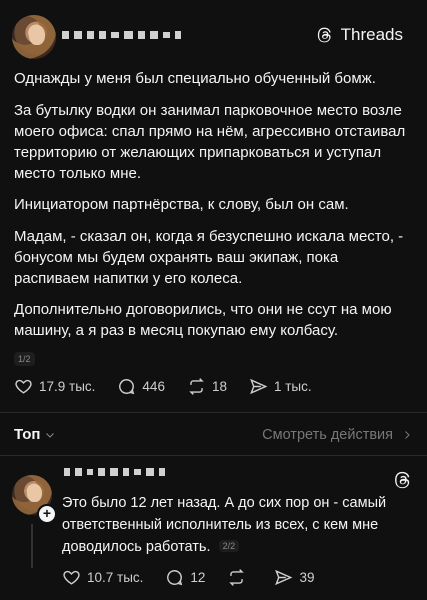 Image resolution: width=427 pixels, height=600 pixels. I want to click on repost-button: 18, so click(207, 386).